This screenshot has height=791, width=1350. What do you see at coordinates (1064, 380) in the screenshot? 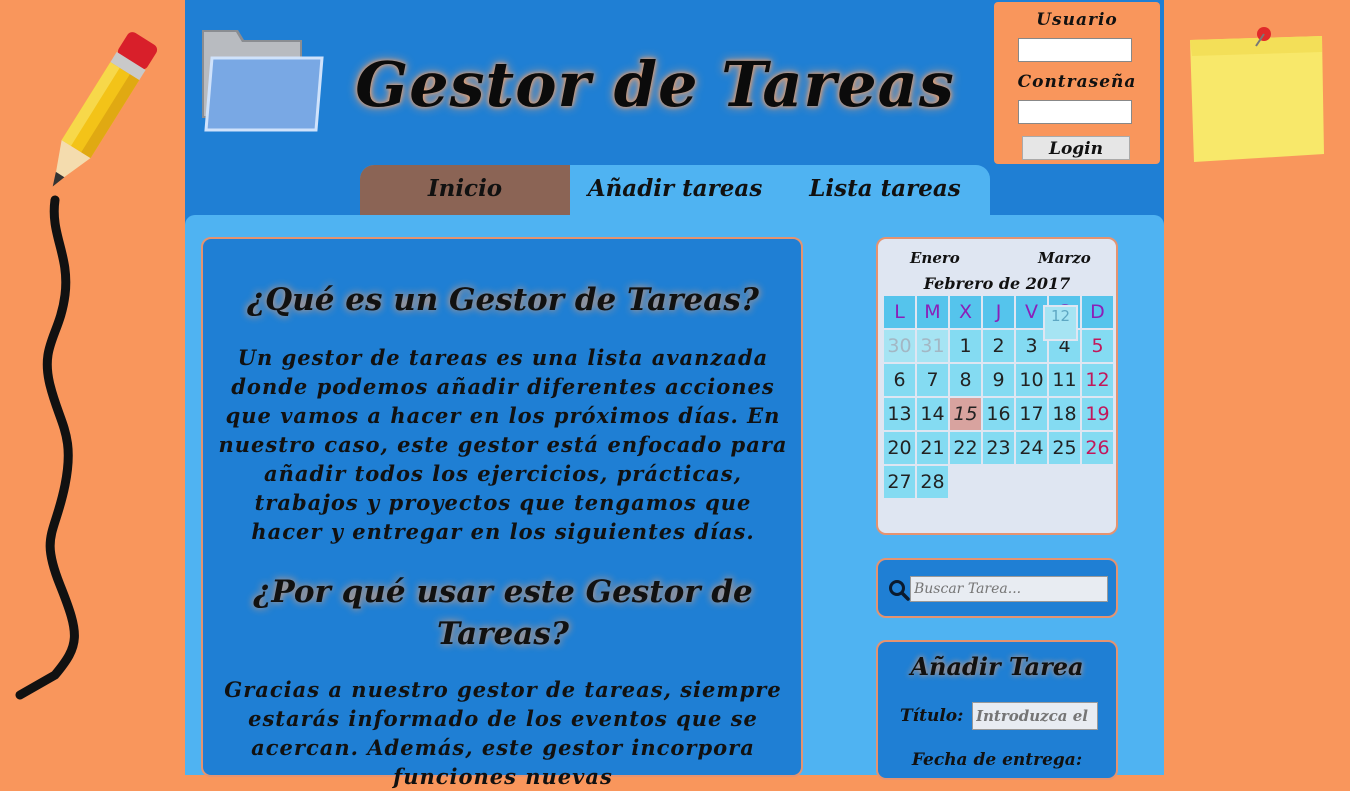
I see `calendar-day: 11` at bounding box center [1064, 380].